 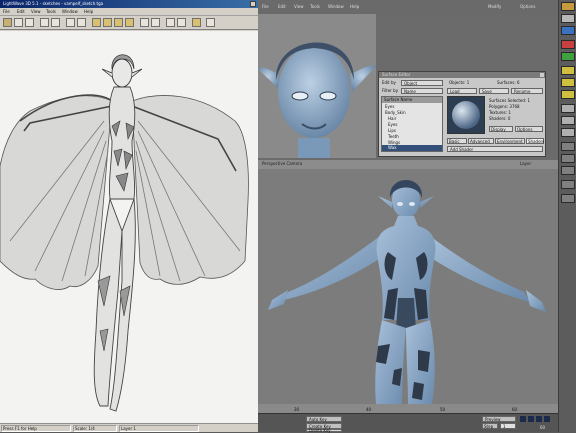 What do you see at coordinates (336, 6) in the screenshot?
I see `layout-menu-window: Window` at bounding box center [336, 6].